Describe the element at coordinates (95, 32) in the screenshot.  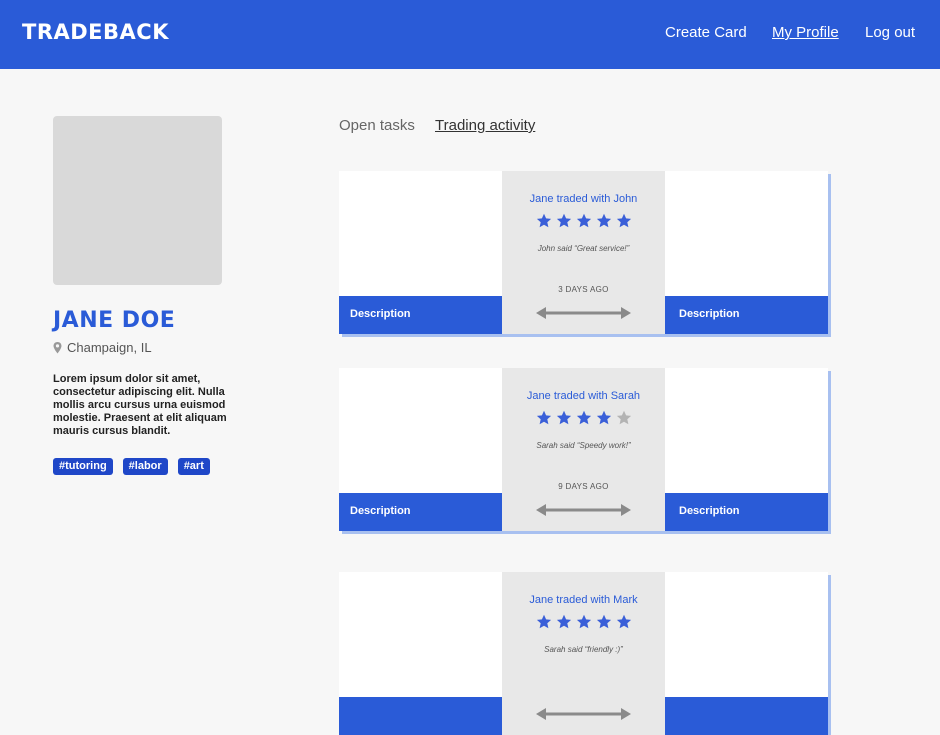
I see `app-logo: TRADEBACK` at that location.